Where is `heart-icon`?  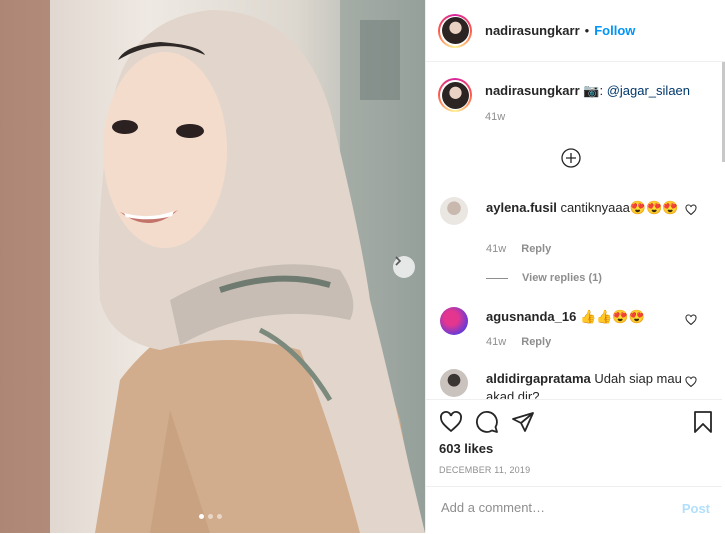
heart-icon is located at coordinates (451, 422).